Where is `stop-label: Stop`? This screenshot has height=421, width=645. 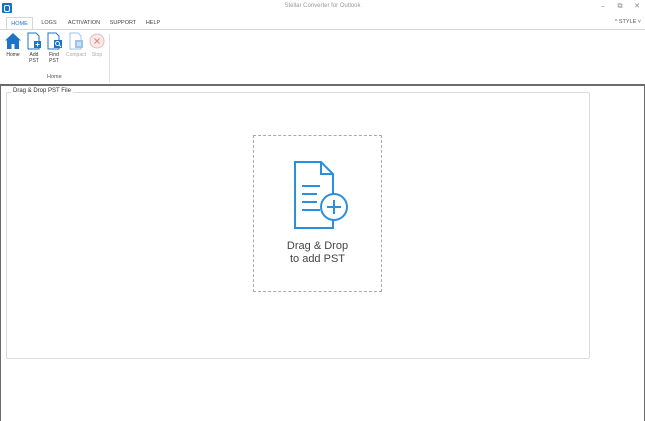 stop-label: Stop is located at coordinates (97, 55).